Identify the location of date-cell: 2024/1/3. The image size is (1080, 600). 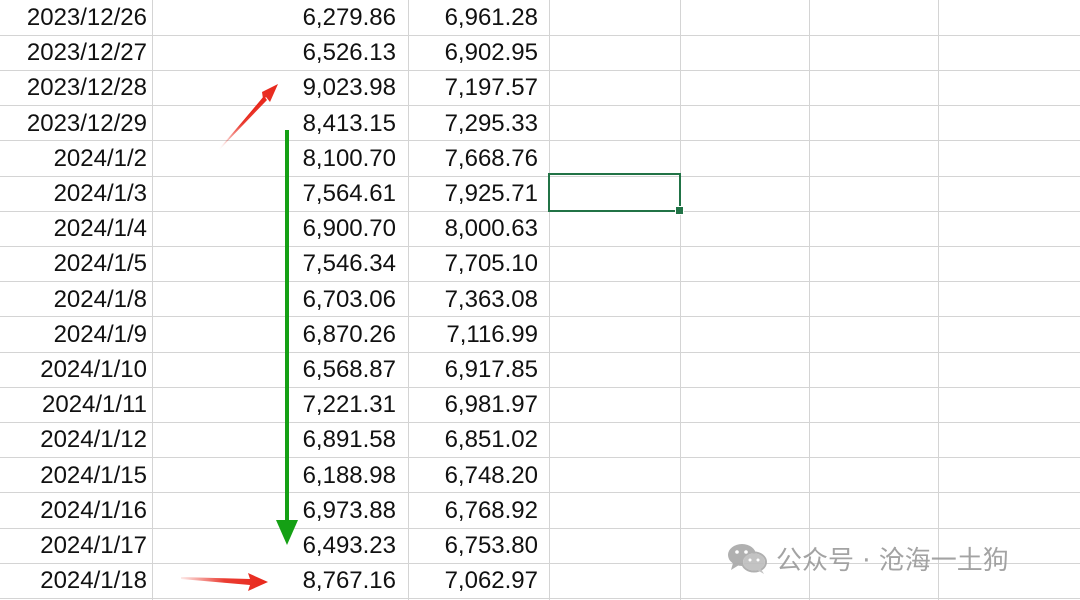
(76, 193).